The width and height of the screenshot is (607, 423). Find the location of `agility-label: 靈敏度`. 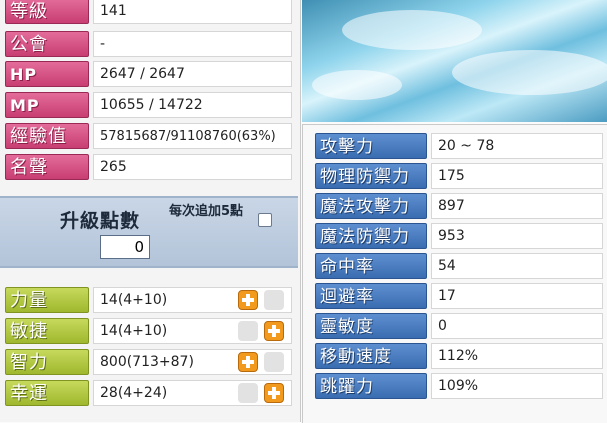

agility-label: 靈敏度 is located at coordinates (371, 326).